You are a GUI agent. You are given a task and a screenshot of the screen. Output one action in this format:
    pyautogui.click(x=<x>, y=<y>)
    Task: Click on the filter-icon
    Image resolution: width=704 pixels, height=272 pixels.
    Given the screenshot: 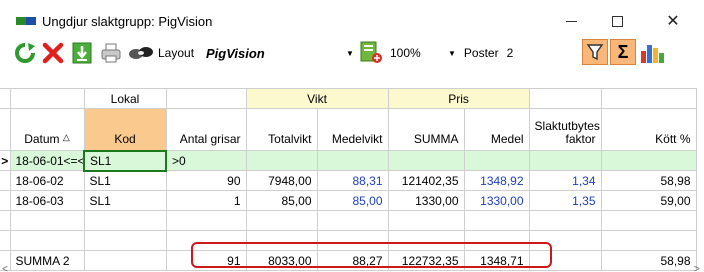 What is the action you would take?
    pyautogui.click(x=595, y=52)
    